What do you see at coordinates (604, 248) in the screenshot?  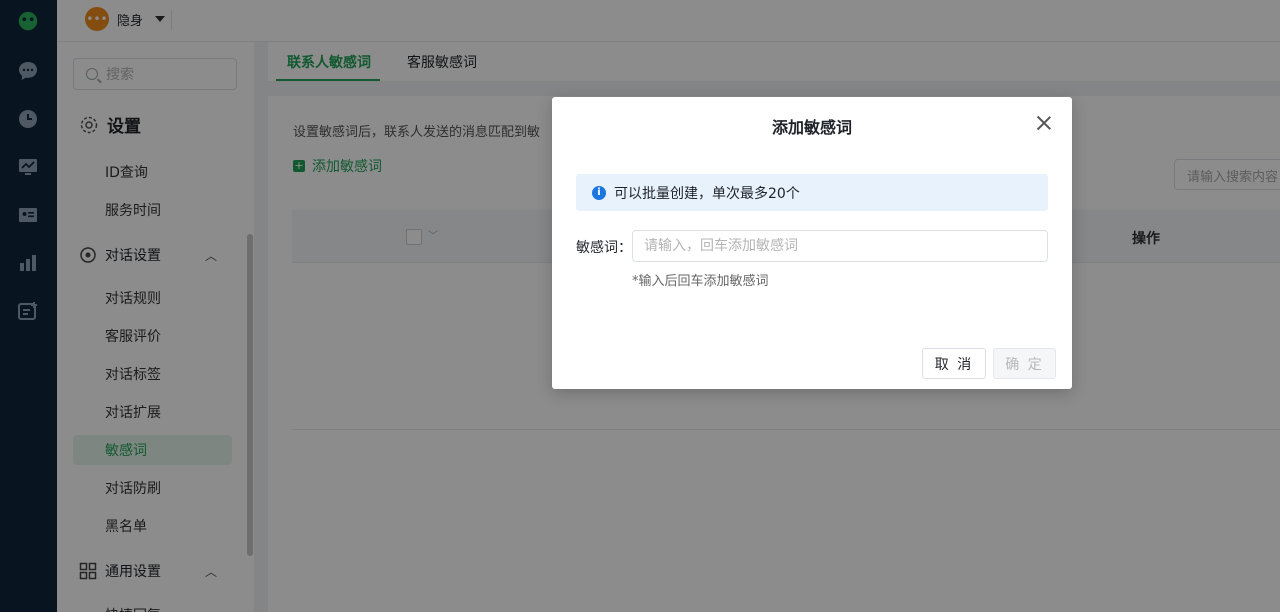 I see `sensitive-word-label: 敏感词：` at bounding box center [604, 248].